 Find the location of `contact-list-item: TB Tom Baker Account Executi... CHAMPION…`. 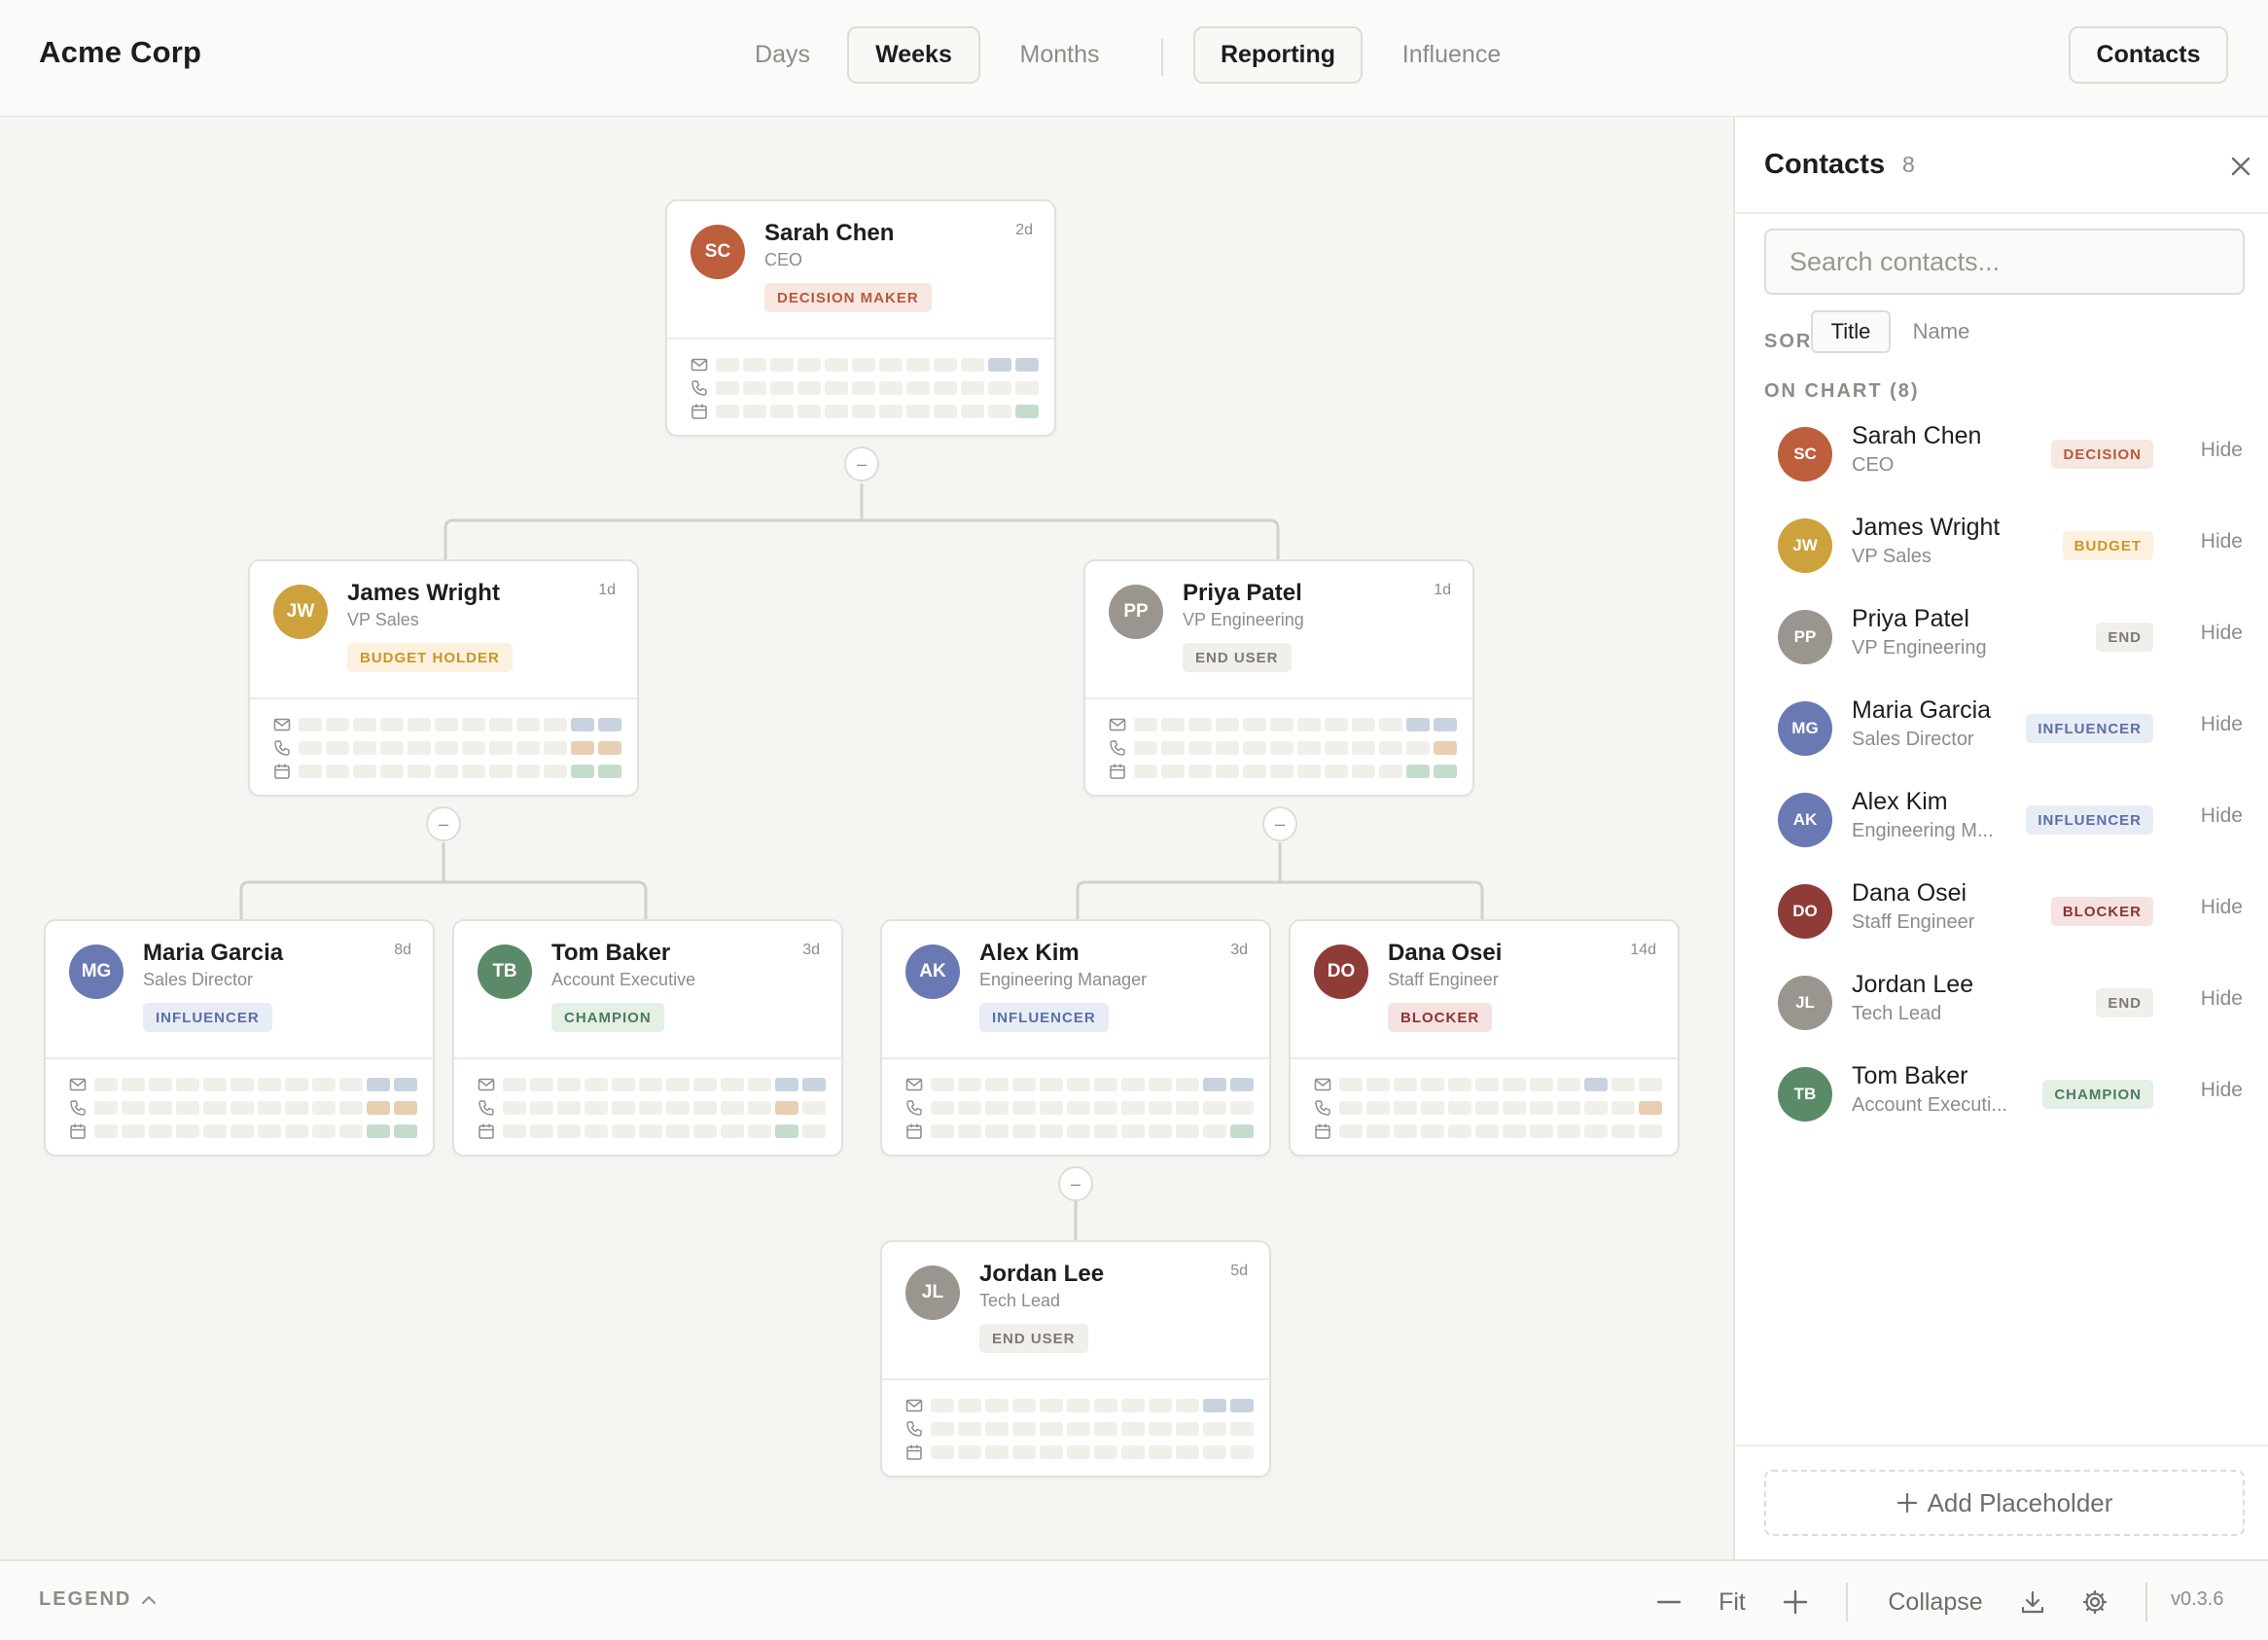

contact-list-item: TB Tom Baker Account Executi... CHAMPION… is located at coordinates (2004, 1094).